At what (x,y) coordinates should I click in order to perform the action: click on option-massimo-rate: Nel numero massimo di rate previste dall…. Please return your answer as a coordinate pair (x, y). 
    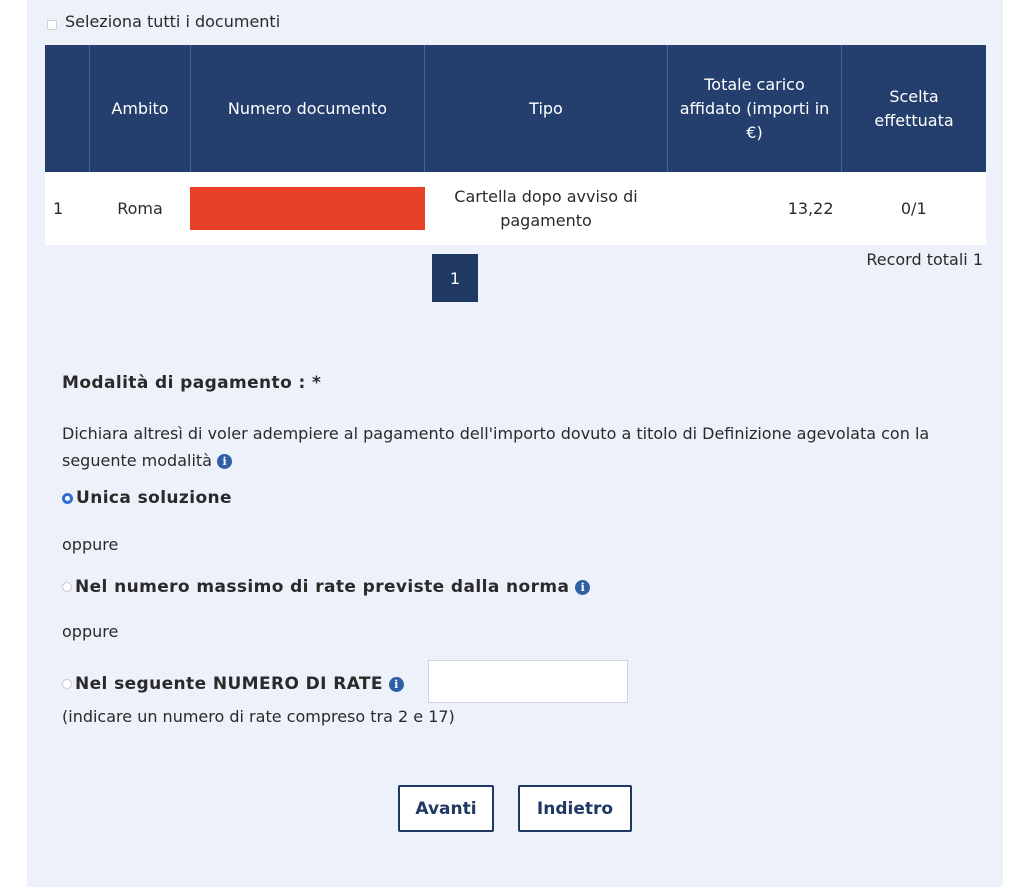
    Looking at the image, I should click on (326, 587).